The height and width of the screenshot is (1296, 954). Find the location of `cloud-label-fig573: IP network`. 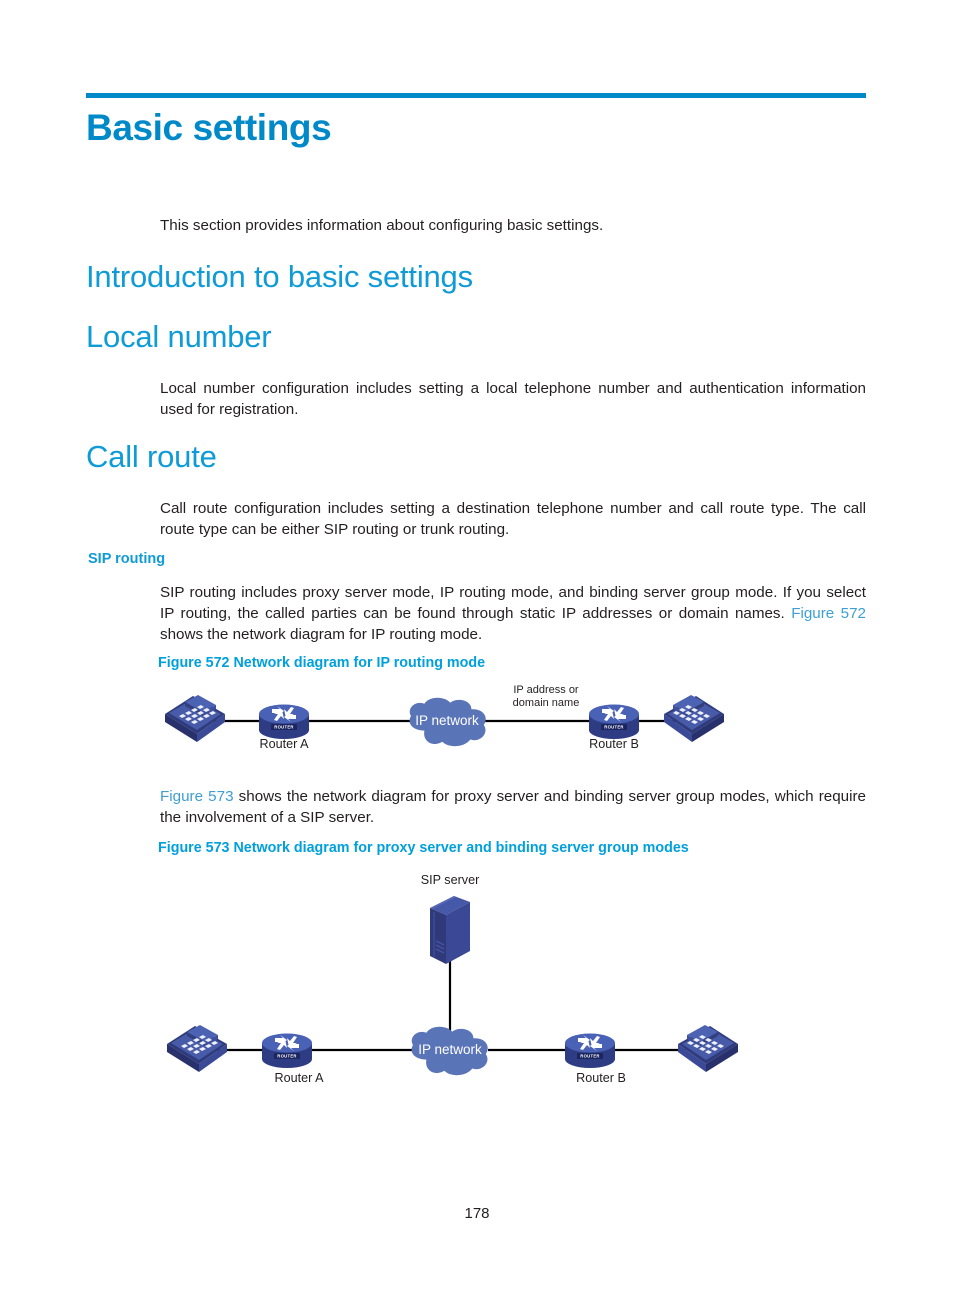

cloud-label-fig573: IP network is located at coordinates (450, 1049).